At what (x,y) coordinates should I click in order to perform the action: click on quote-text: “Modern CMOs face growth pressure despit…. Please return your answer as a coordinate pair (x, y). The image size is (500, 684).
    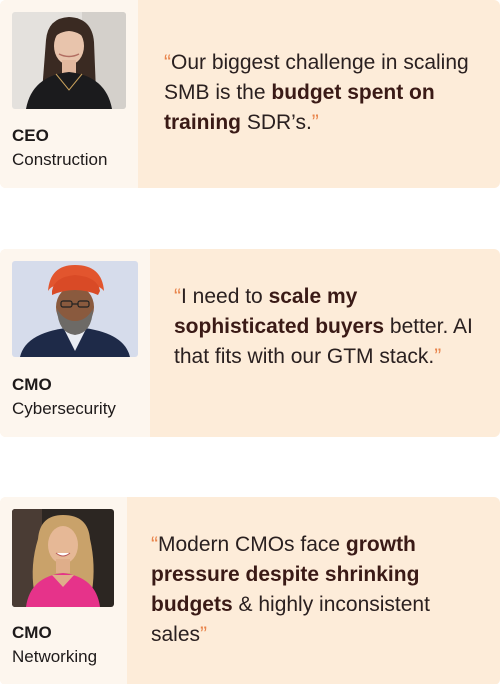
    Looking at the image, I should click on (316, 590).